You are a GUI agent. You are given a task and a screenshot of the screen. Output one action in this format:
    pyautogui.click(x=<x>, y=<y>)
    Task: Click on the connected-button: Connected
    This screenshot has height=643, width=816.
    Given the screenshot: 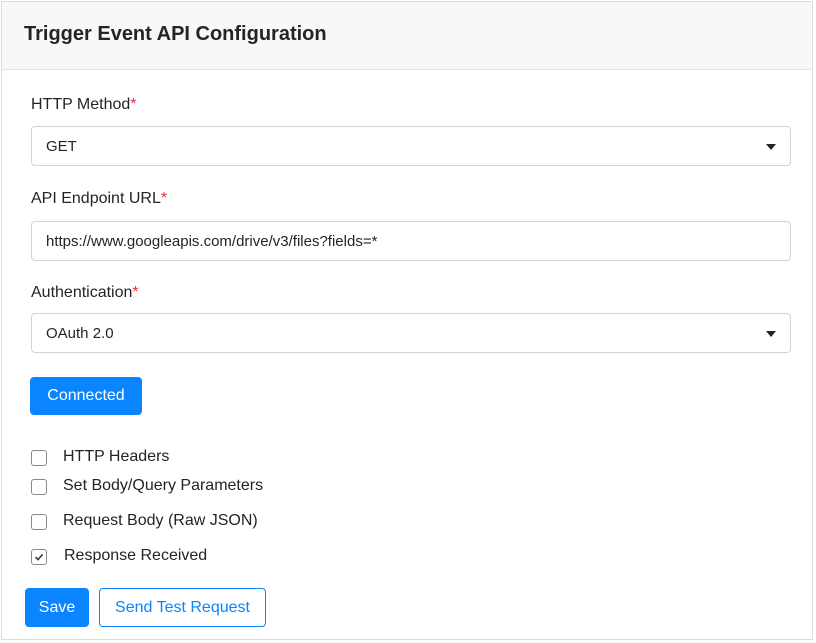 What is the action you would take?
    pyautogui.click(x=86, y=396)
    